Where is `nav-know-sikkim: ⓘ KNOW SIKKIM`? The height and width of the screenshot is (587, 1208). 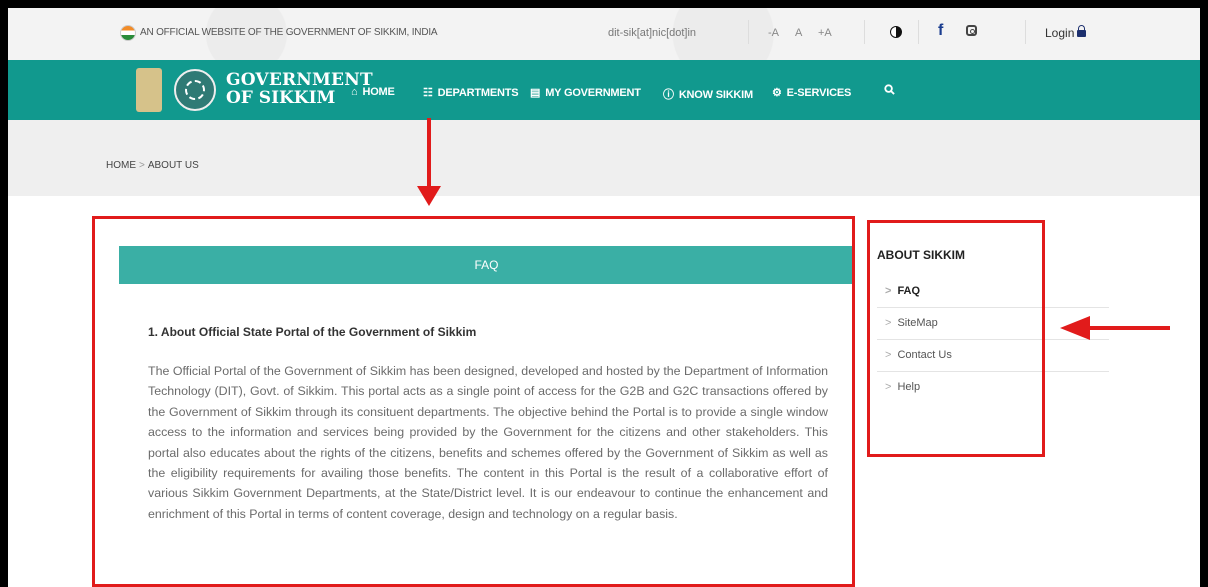 nav-know-sikkim: ⓘ KNOW SIKKIM is located at coordinates (708, 94).